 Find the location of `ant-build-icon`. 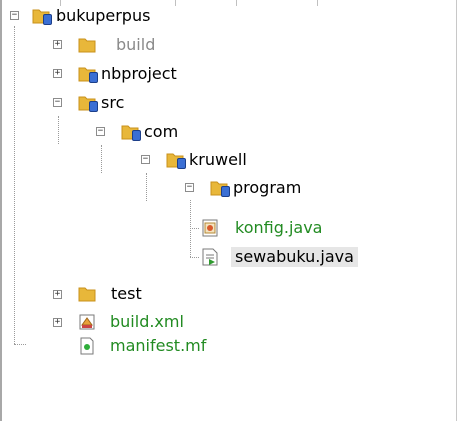

ant-build-icon is located at coordinates (87, 322).